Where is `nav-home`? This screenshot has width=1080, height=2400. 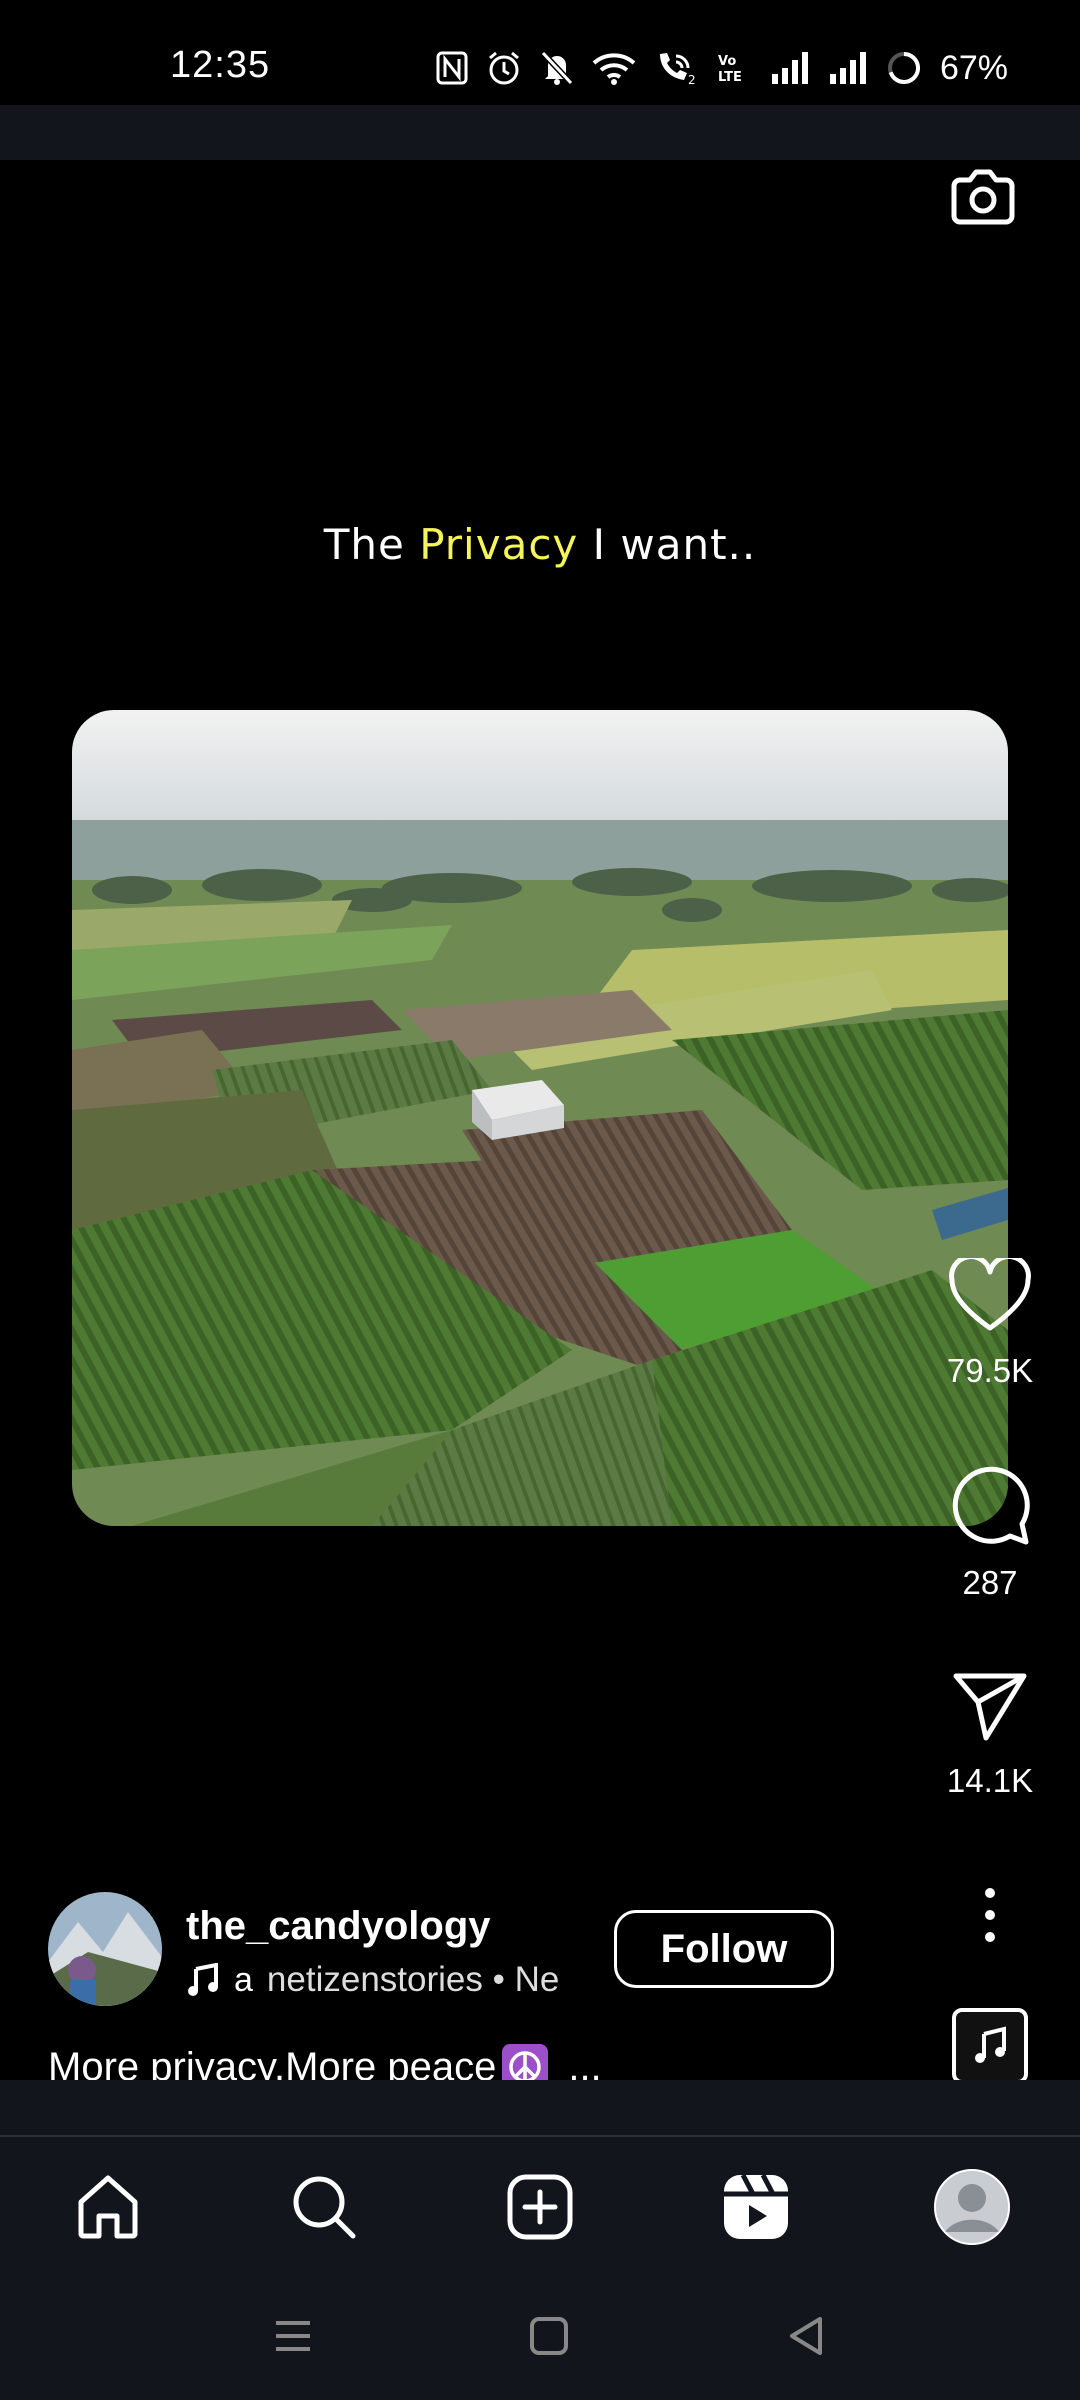
nav-home is located at coordinates (108, 2207).